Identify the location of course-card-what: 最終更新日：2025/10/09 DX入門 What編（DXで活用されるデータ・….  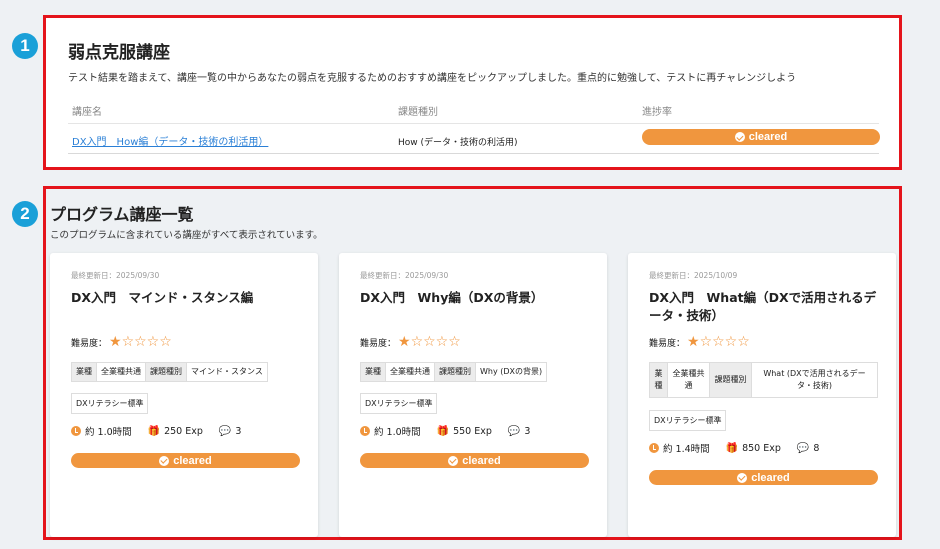
(762, 395).